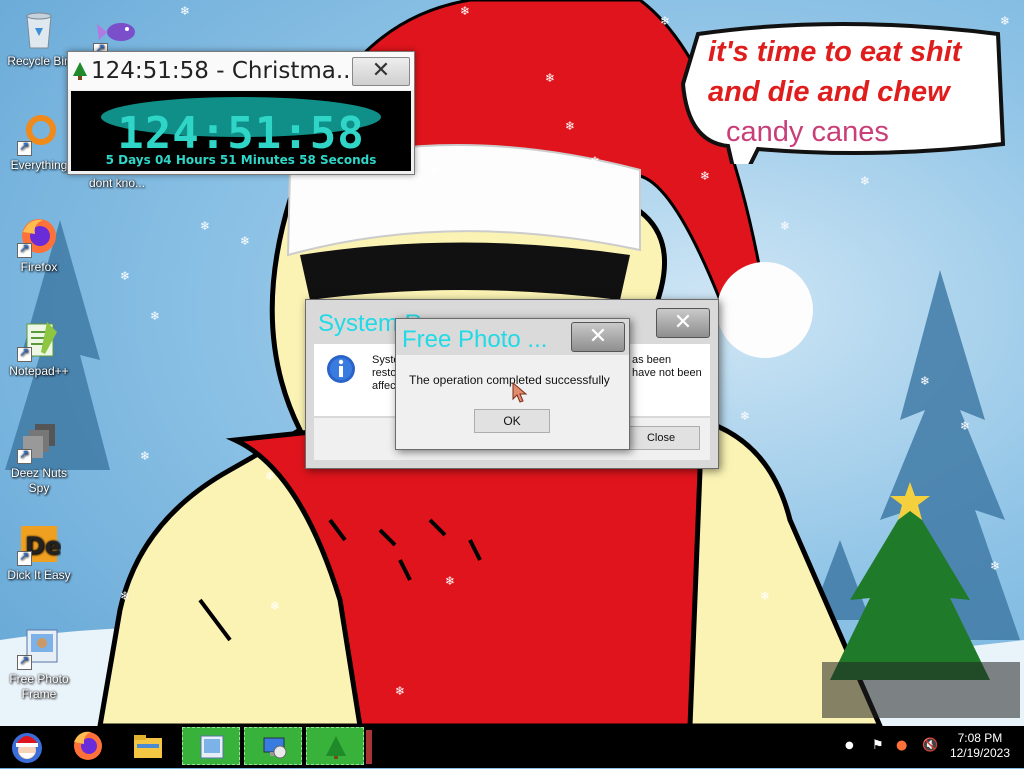  Describe the element at coordinates (598, 337) in the screenshot. I see `photo-dialog-close-x-button: ✕` at that location.